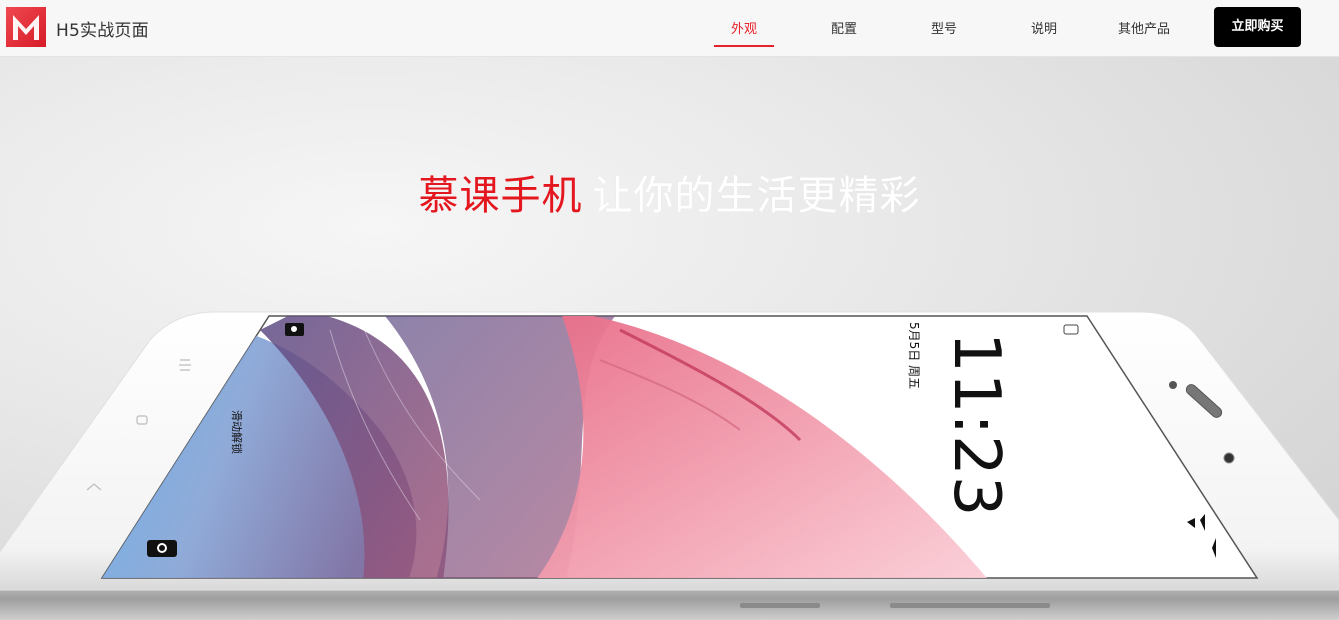 The height and width of the screenshot is (620, 1339). I want to click on lockscreen-date: 5月5日 周五, so click(914, 355).